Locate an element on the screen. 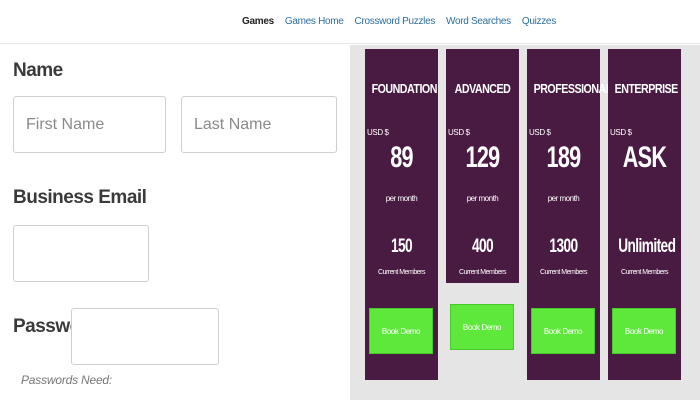  plan-name: PROFESSIONAL is located at coordinates (573, 88).